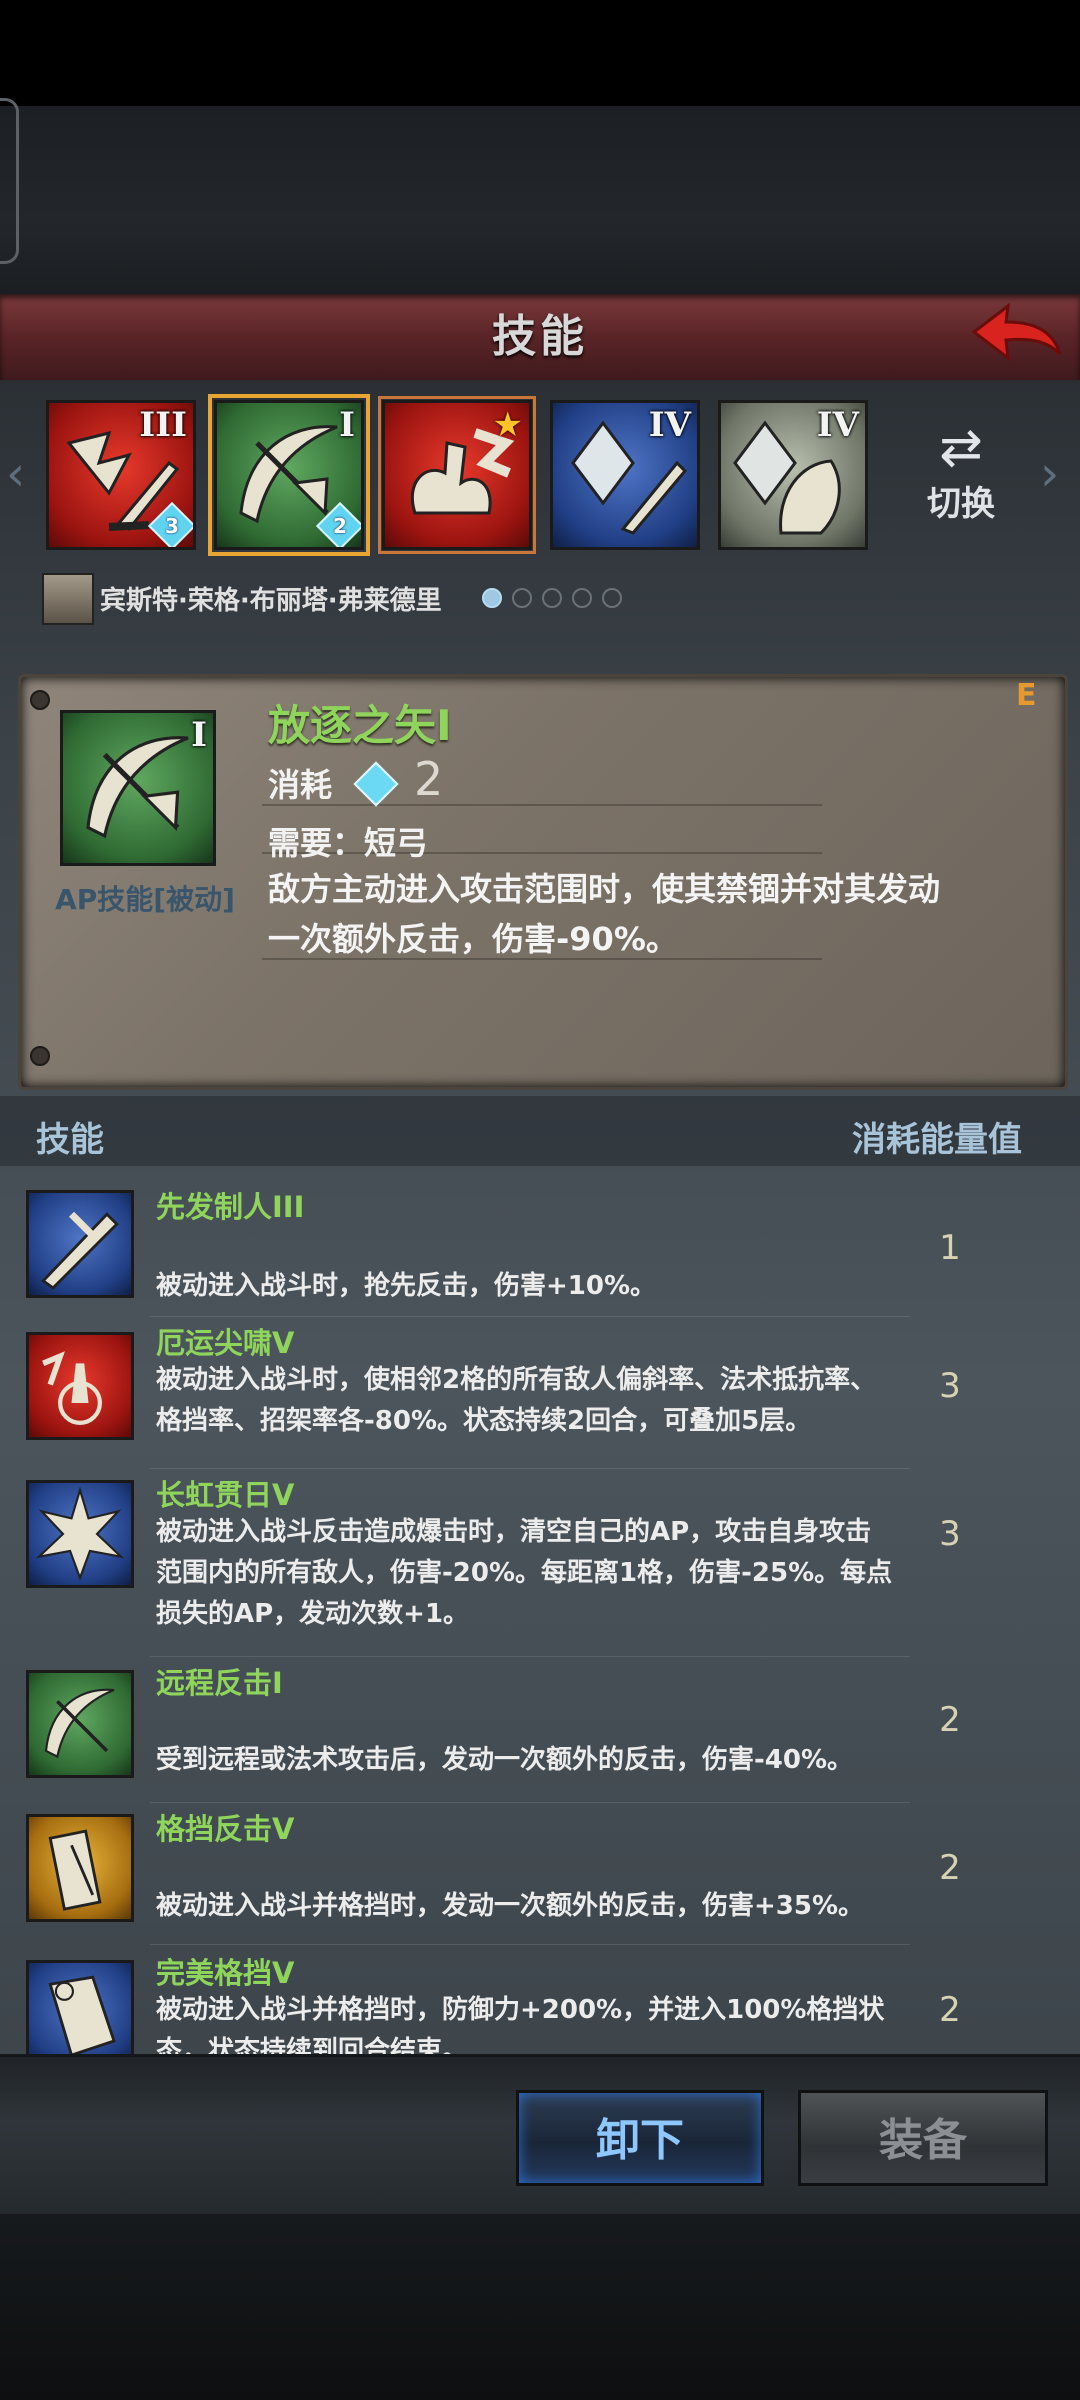 The height and width of the screenshot is (2400, 1080). I want to click on cost-label: 消耗, so click(300, 785).